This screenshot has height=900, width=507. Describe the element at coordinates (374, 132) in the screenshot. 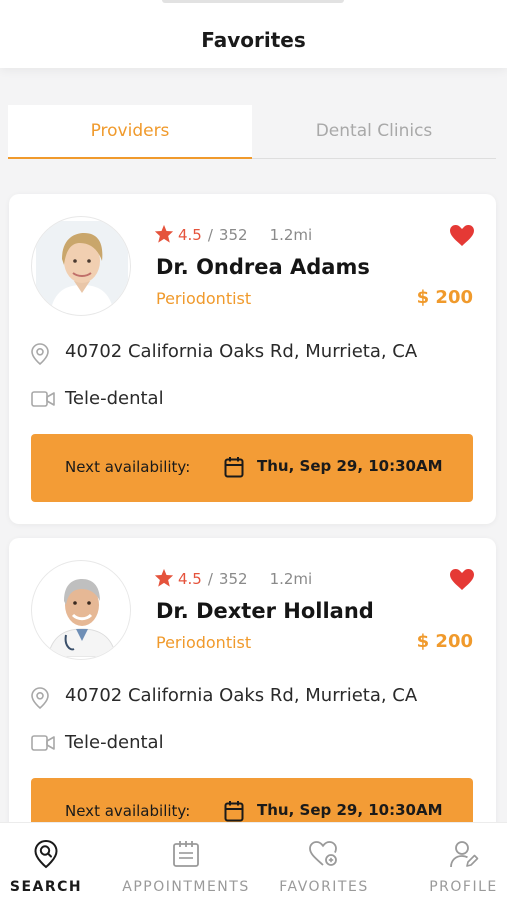

I see `tab-dental-clinics: Dental Clinics` at that location.